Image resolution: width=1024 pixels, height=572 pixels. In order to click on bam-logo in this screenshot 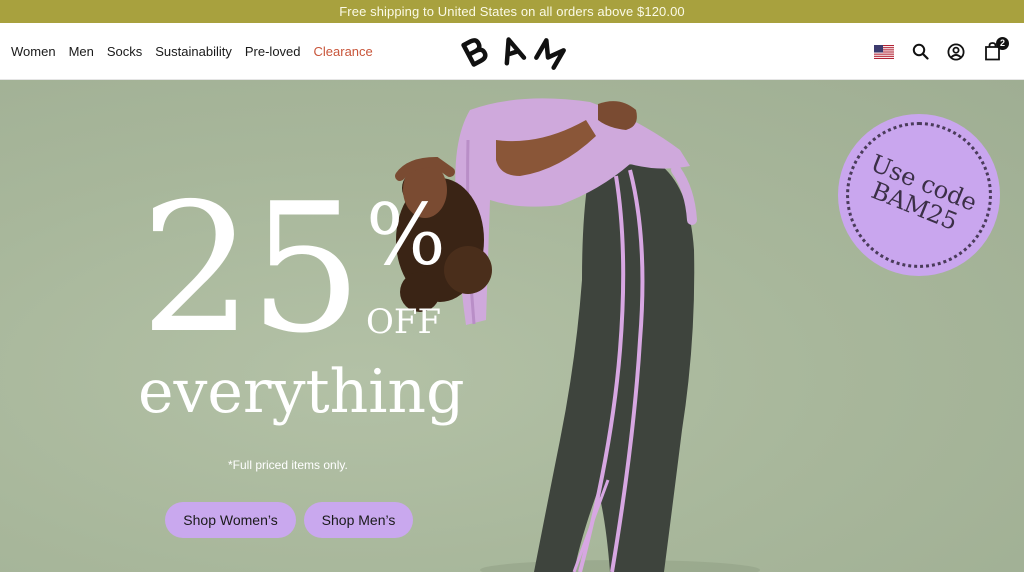, I will do `click(514, 52)`.